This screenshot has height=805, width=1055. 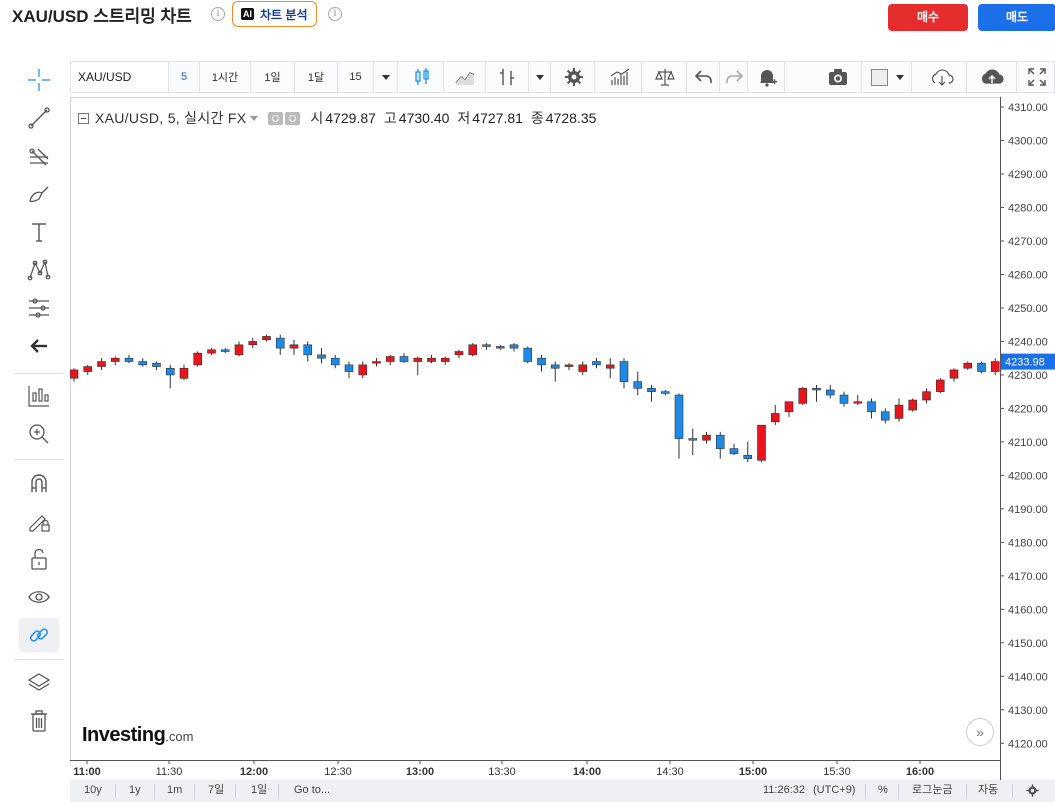 I want to click on interval-15-button: 15, so click(x=356, y=77).